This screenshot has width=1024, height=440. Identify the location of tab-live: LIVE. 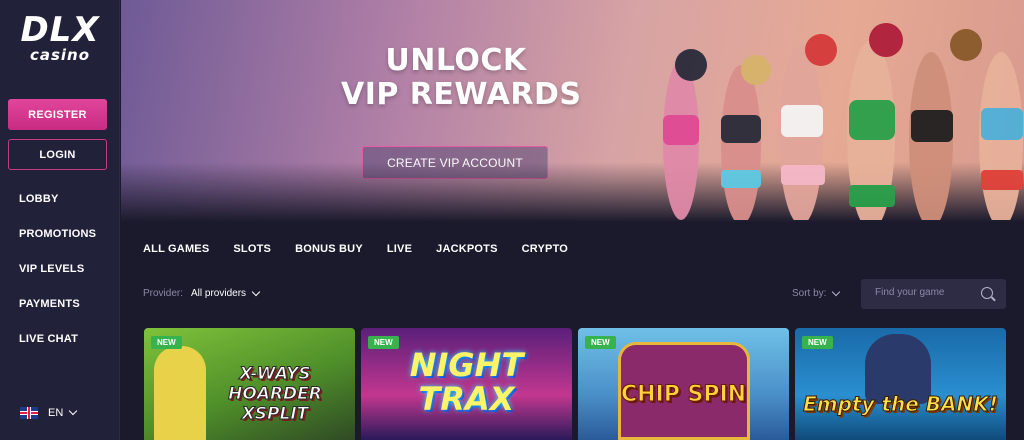
(399, 249).